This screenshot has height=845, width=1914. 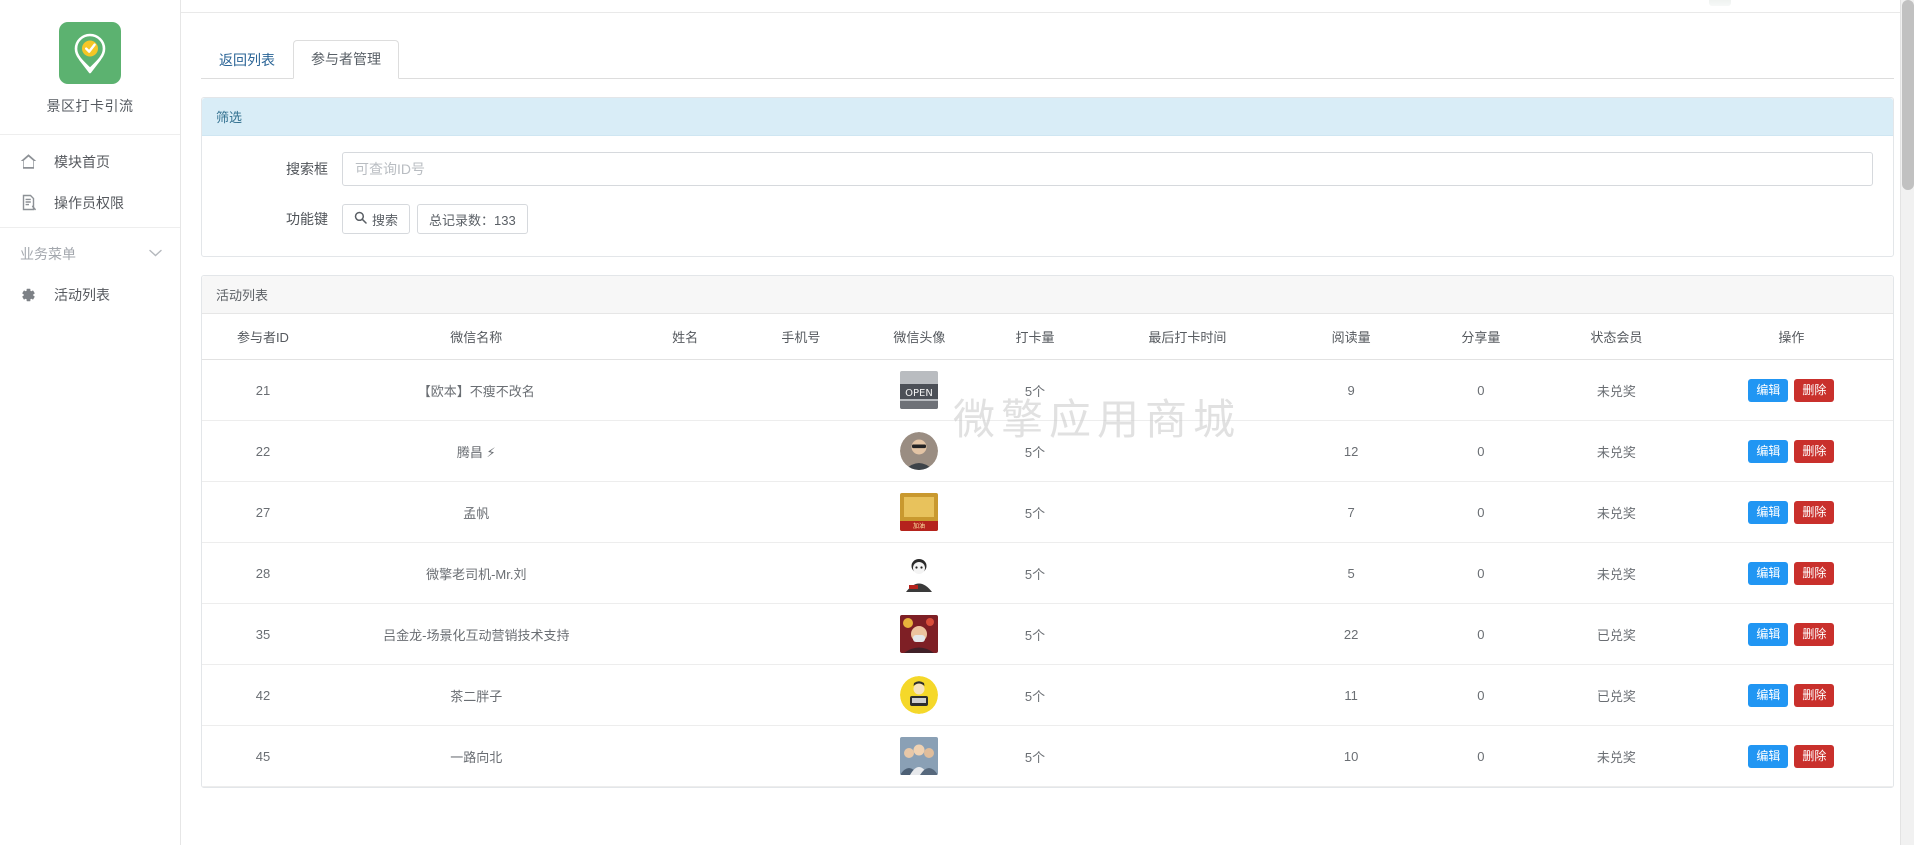 I want to click on function-control: 搜索 总记录数：133, so click(x=1107, y=219).